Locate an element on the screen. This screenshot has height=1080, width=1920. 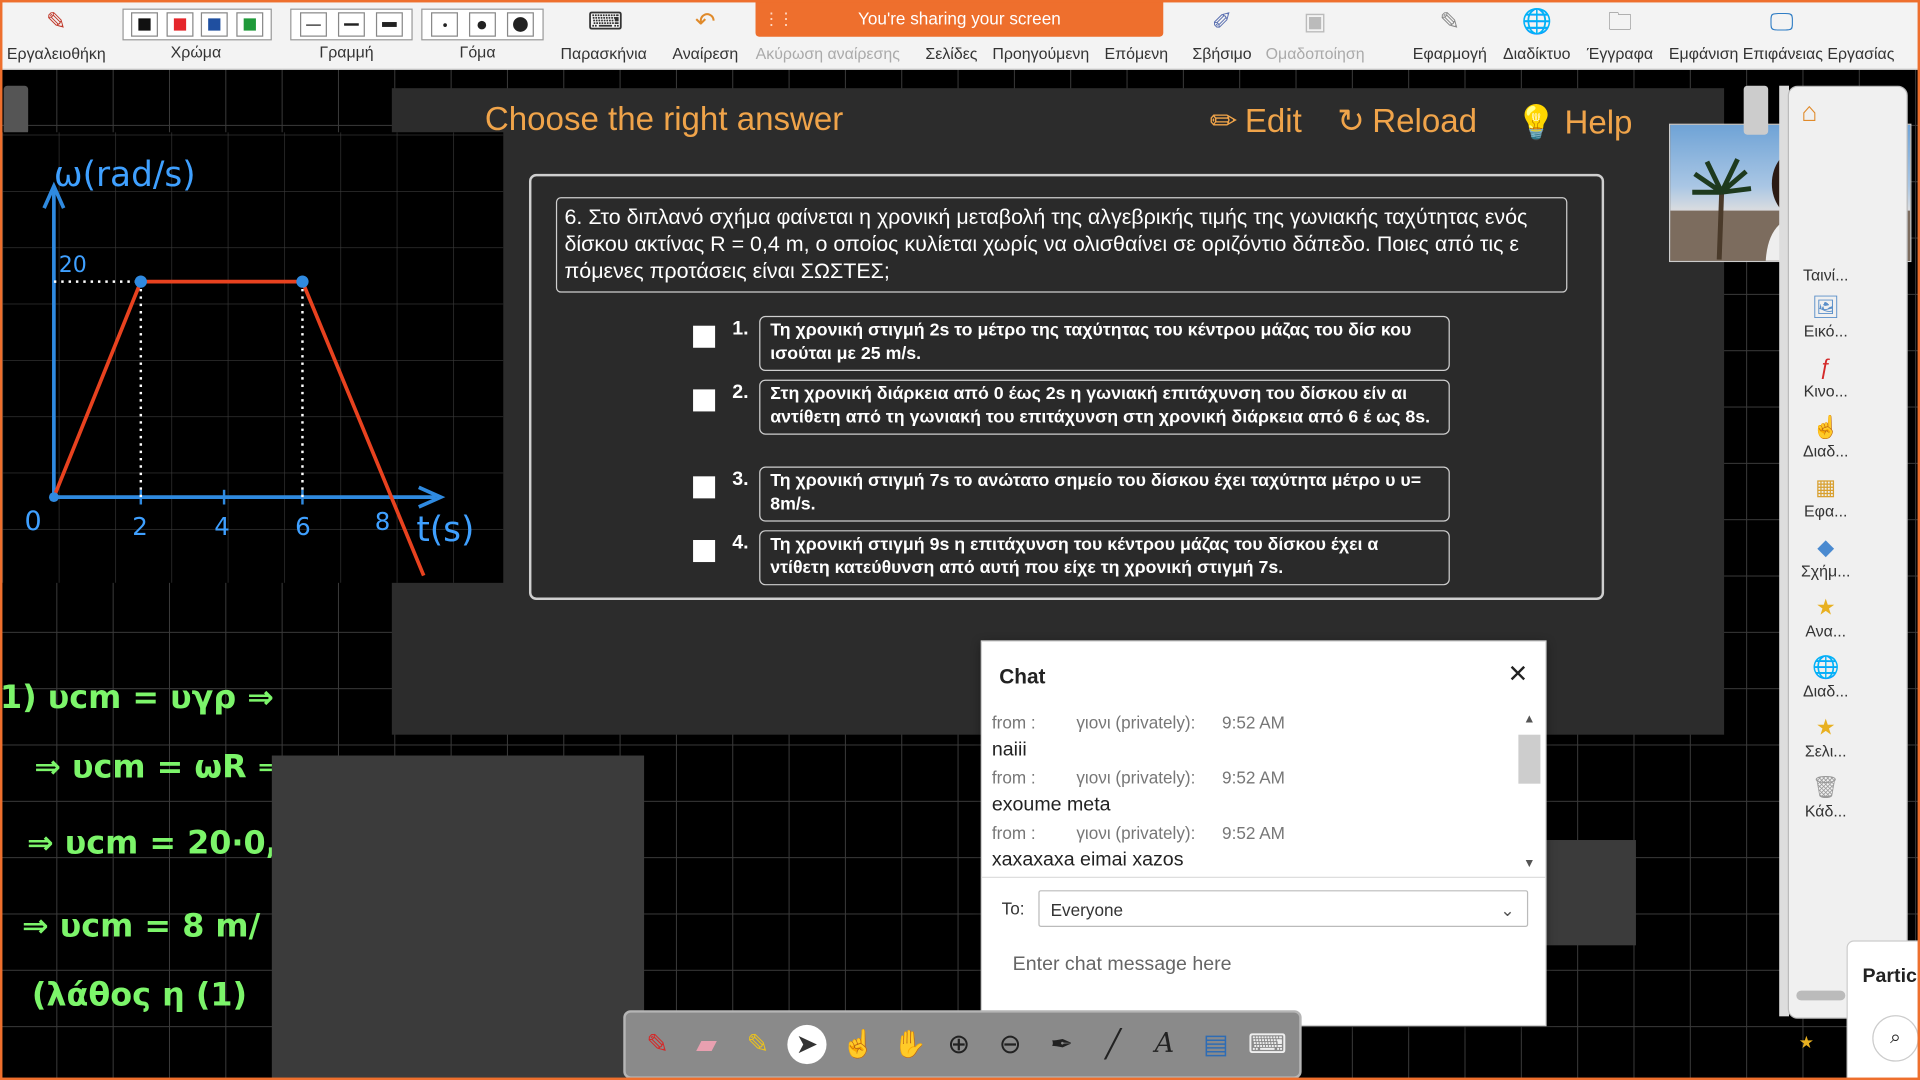
select-pointer-icon: ➤ is located at coordinates (807, 1044).